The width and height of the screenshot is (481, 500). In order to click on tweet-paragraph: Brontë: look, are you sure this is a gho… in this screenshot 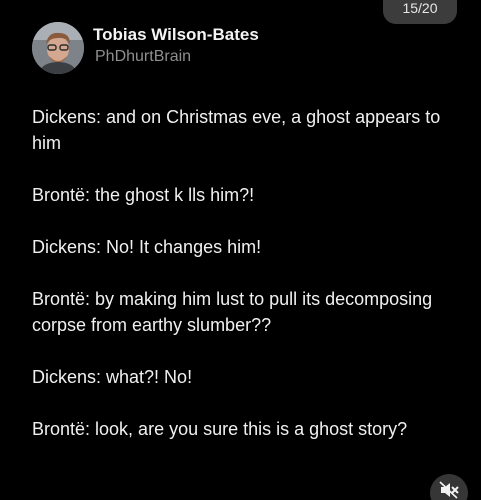, I will do `click(220, 429)`.